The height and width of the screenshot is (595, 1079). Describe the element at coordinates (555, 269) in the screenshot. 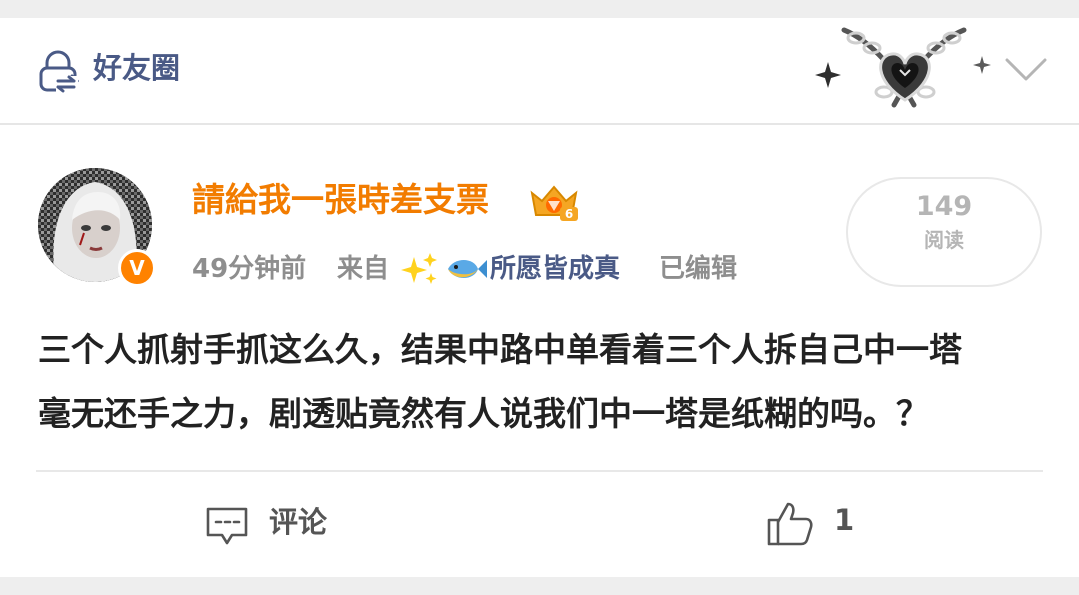

I see `source-link: 所愿皆成真` at that location.